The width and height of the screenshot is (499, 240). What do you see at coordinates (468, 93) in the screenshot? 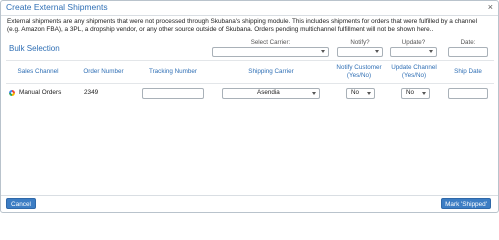
I see `ship-date-input` at bounding box center [468, 93].